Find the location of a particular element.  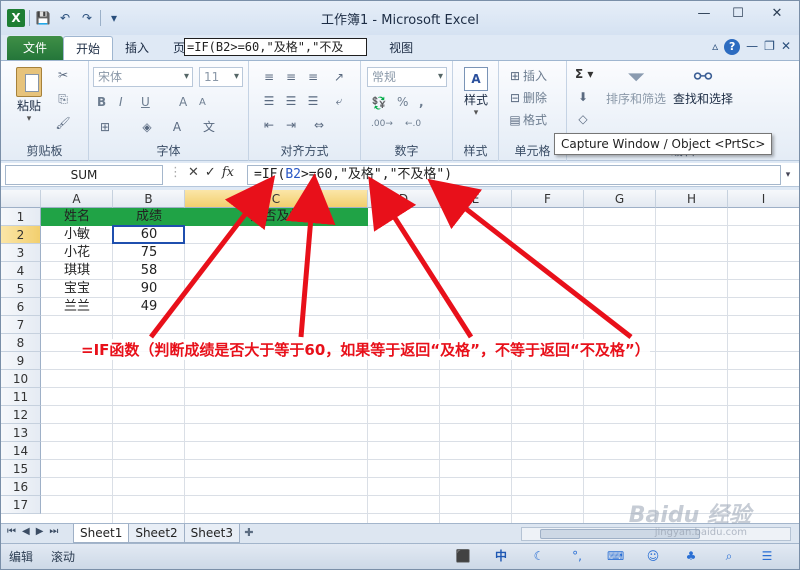

tray-keyboard-icon: ⌨ is located at coordinates (615, 556).